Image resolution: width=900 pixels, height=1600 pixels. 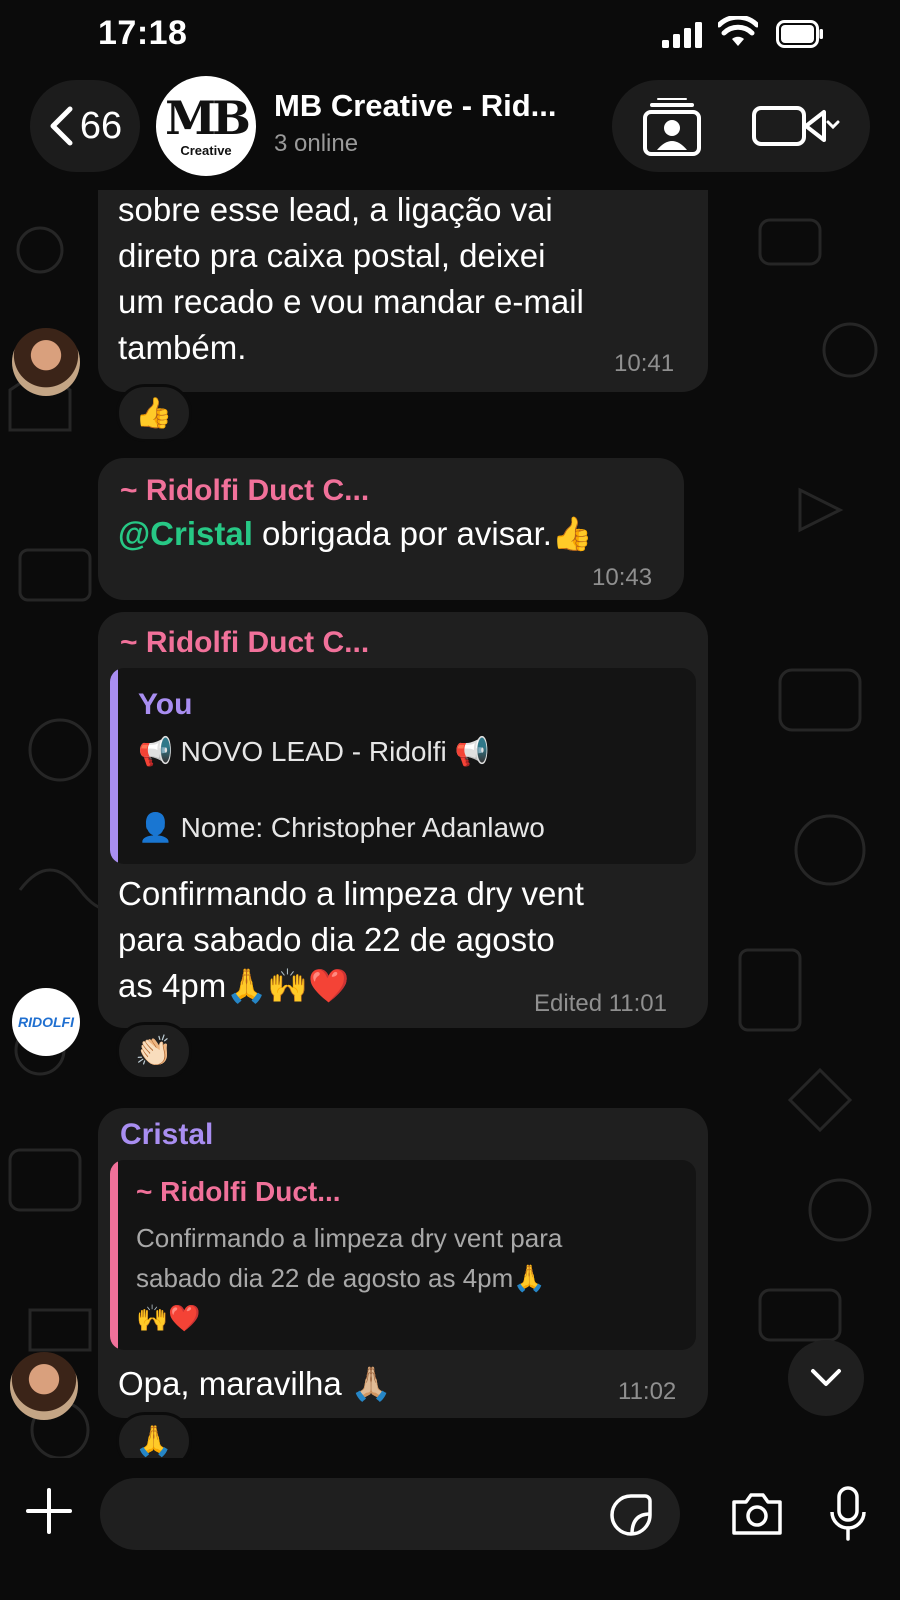 I want to click on camera-icon, so click(x=757, y=1514).